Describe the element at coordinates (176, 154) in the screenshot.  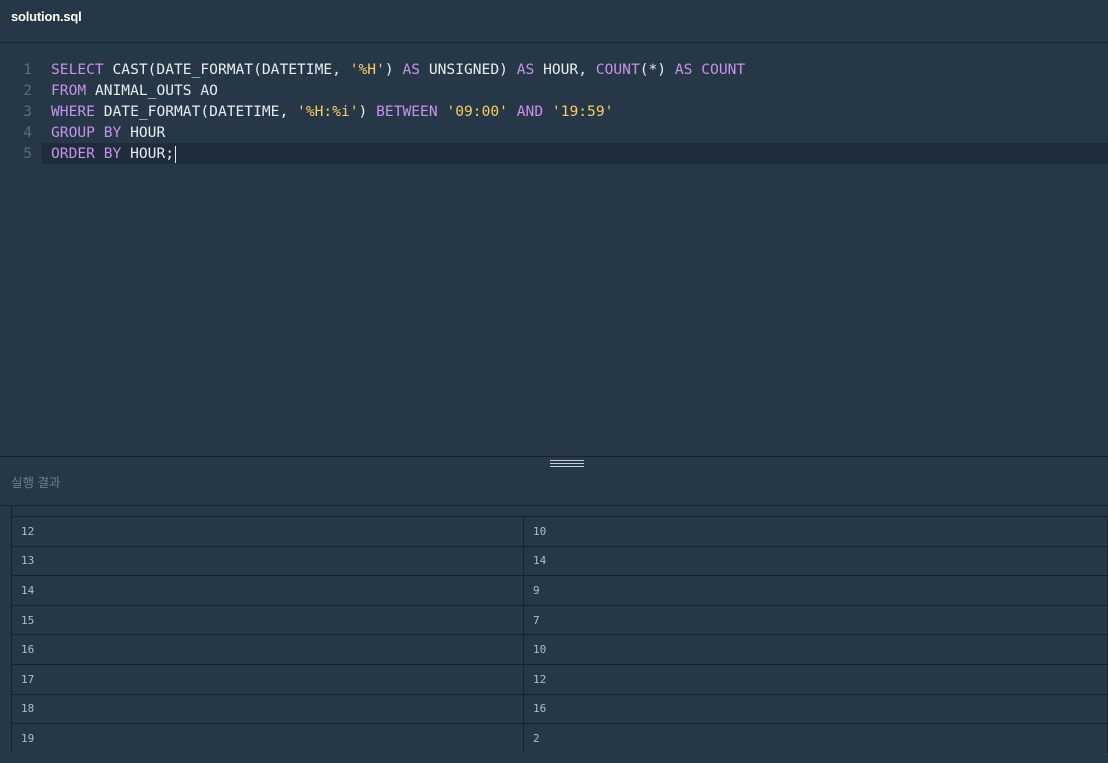
I see `text-cursor` at that location.